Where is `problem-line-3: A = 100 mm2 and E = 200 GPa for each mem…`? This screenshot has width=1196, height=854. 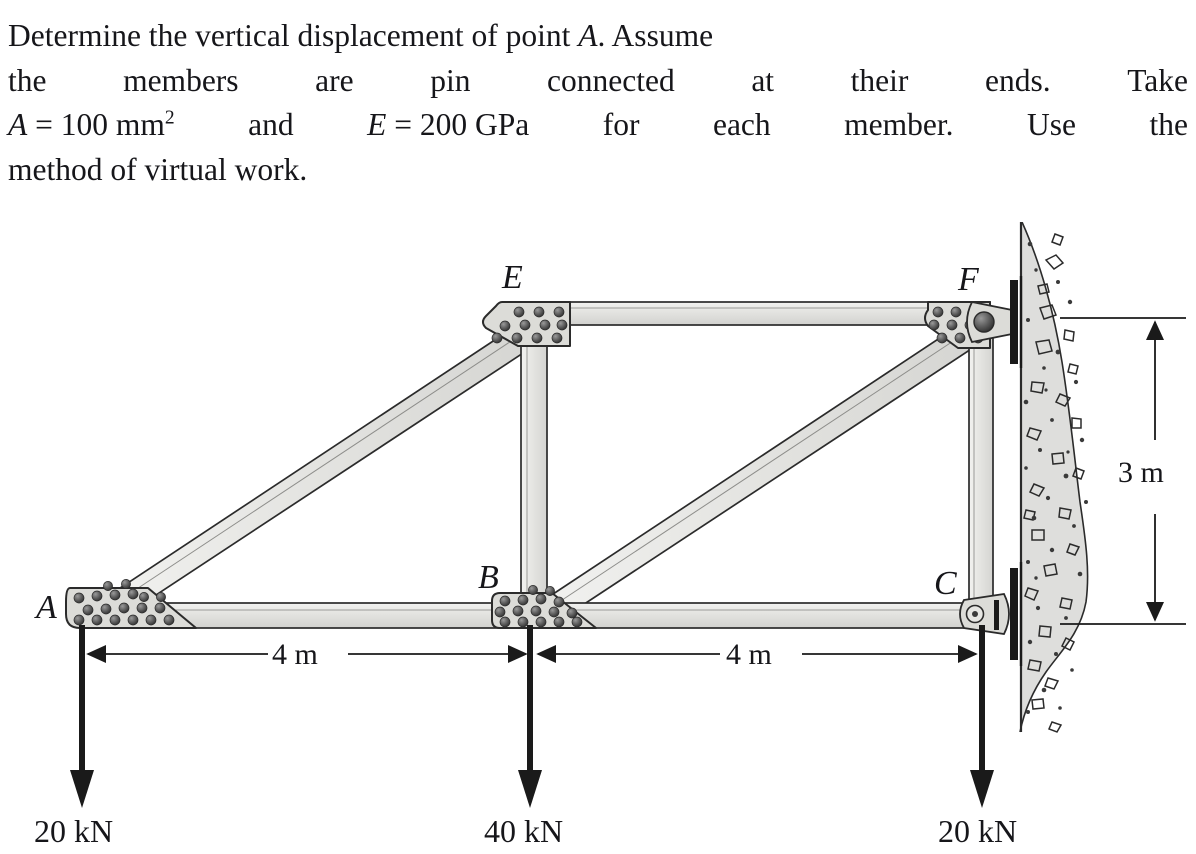 problem-line-3: A = 100 mm2 and E = 200 GPa for each mem… is located at coordinates (598, 125).